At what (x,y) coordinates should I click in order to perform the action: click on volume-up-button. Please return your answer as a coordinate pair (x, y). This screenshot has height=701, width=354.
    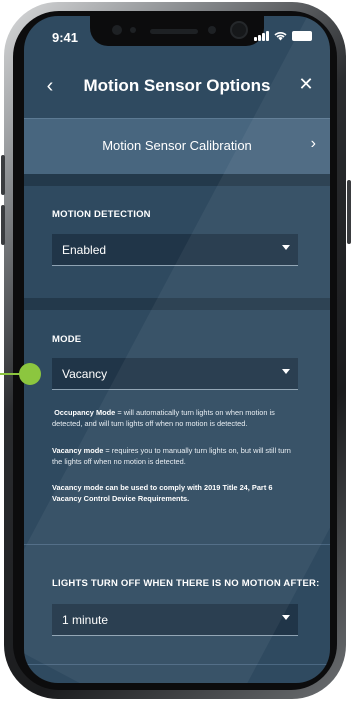
    Looking at the image, I should click on (3, 175).